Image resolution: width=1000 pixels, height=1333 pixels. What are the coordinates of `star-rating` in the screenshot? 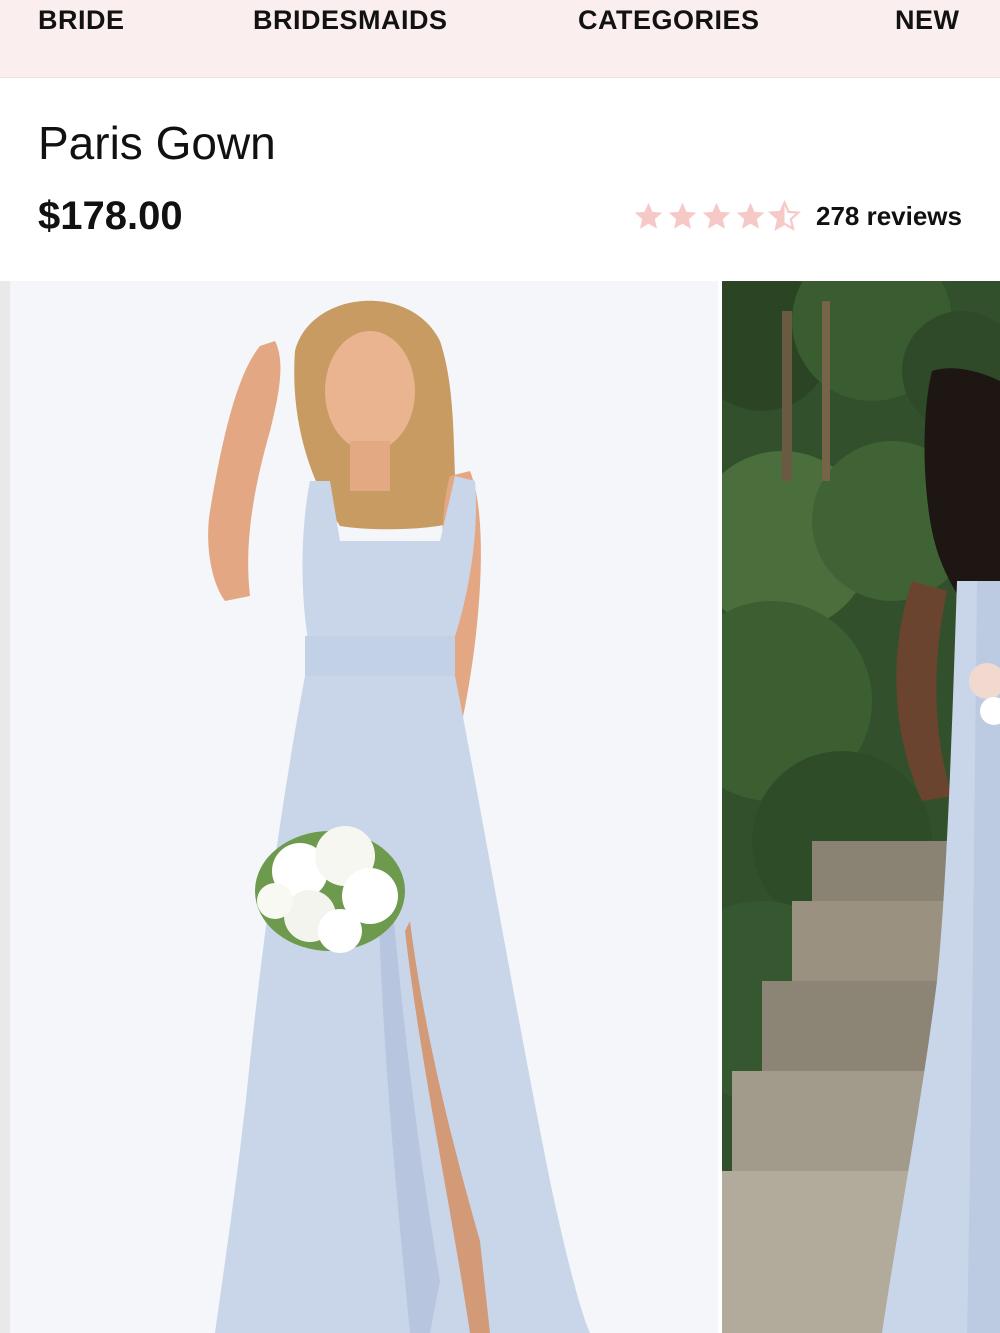 It's located at (717, 216).